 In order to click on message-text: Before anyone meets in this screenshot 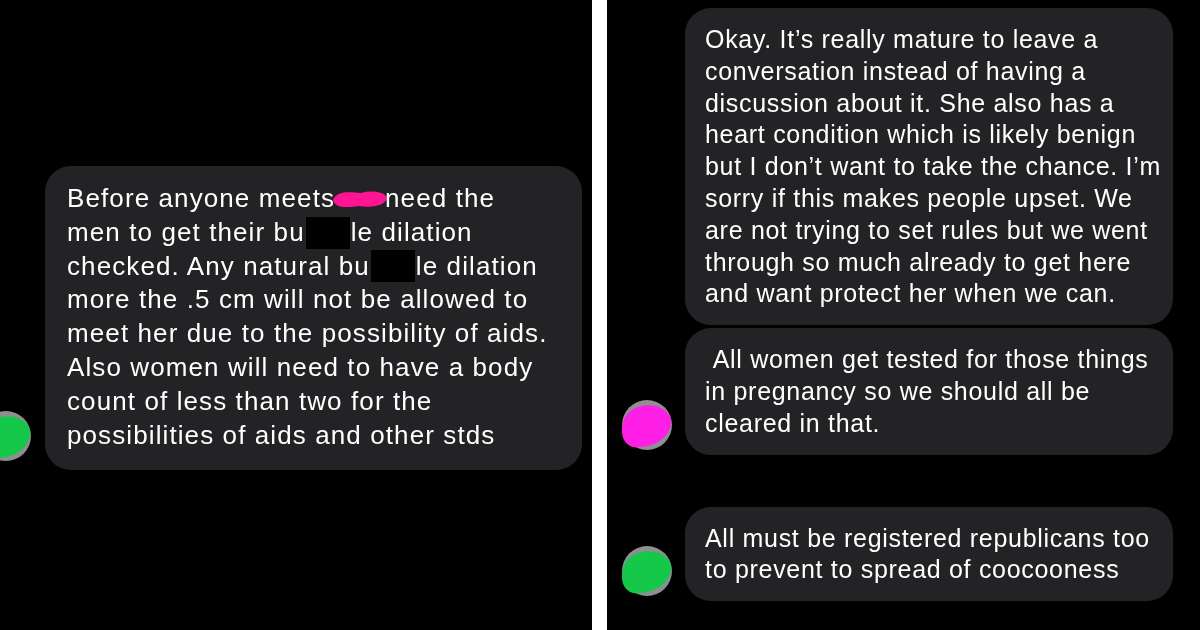, I will do `click(201, 198)`.